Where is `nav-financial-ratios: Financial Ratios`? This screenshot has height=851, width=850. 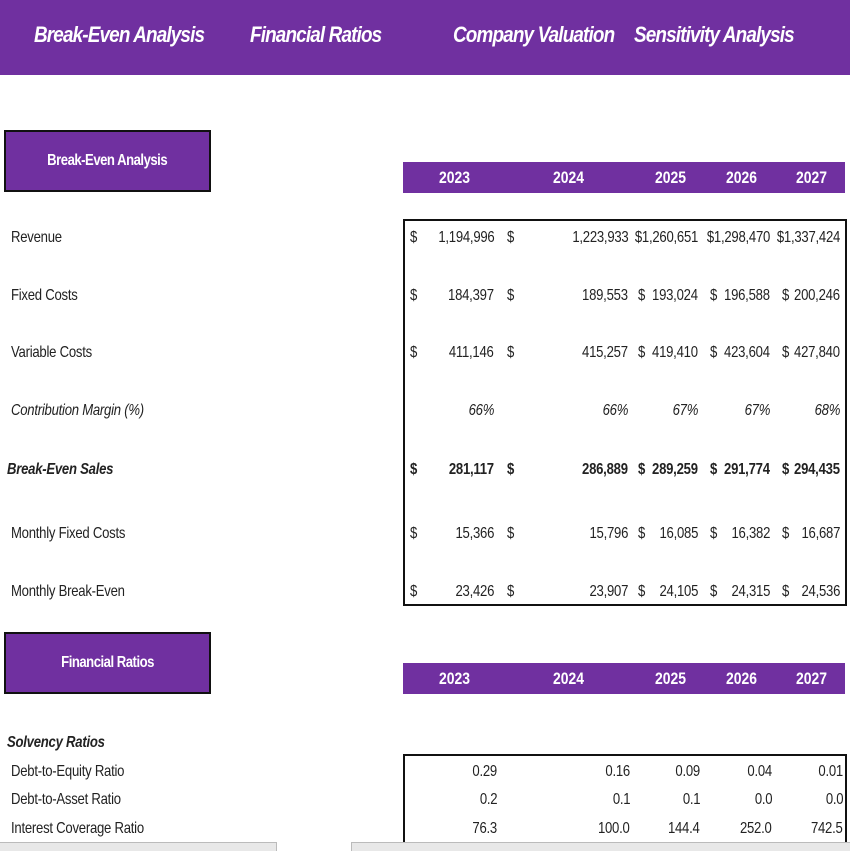 nav-financial-ratios: Financial Ratios is located at coordinates (316, 35).